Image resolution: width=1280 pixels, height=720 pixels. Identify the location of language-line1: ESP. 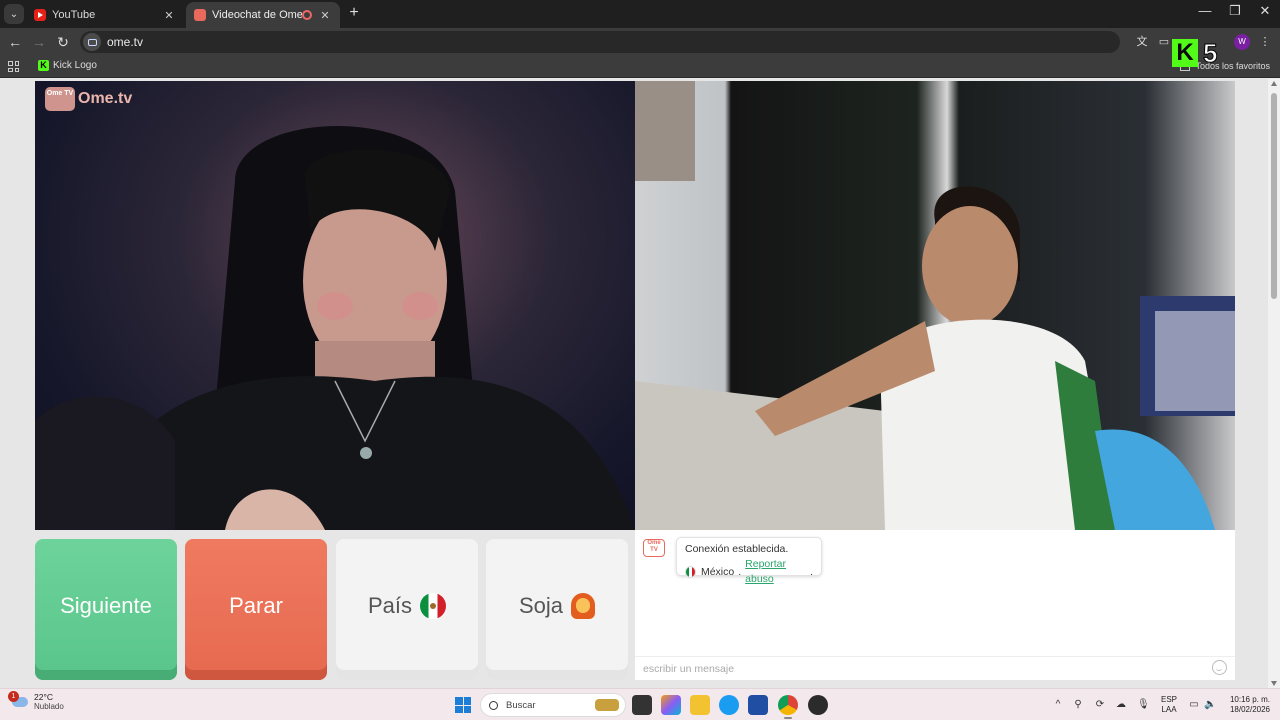
(1169, 699).